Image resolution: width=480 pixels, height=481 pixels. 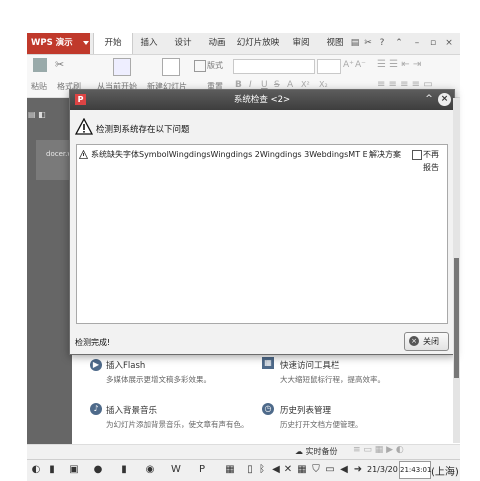 I want to click on spreadsheet-icon: ▦, so click(x=230, y=470).